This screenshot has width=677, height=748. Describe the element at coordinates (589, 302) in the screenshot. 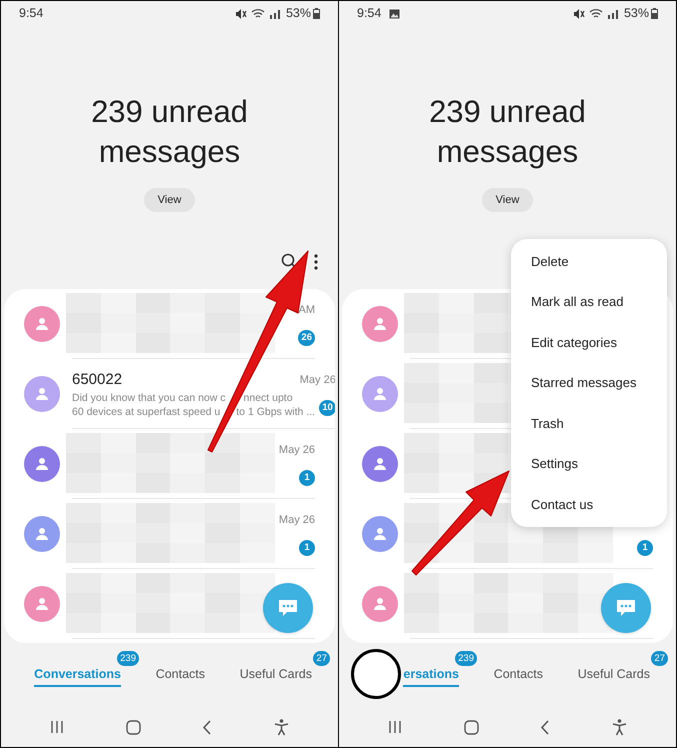

I see `menu-item: Mark all as read` at that location.